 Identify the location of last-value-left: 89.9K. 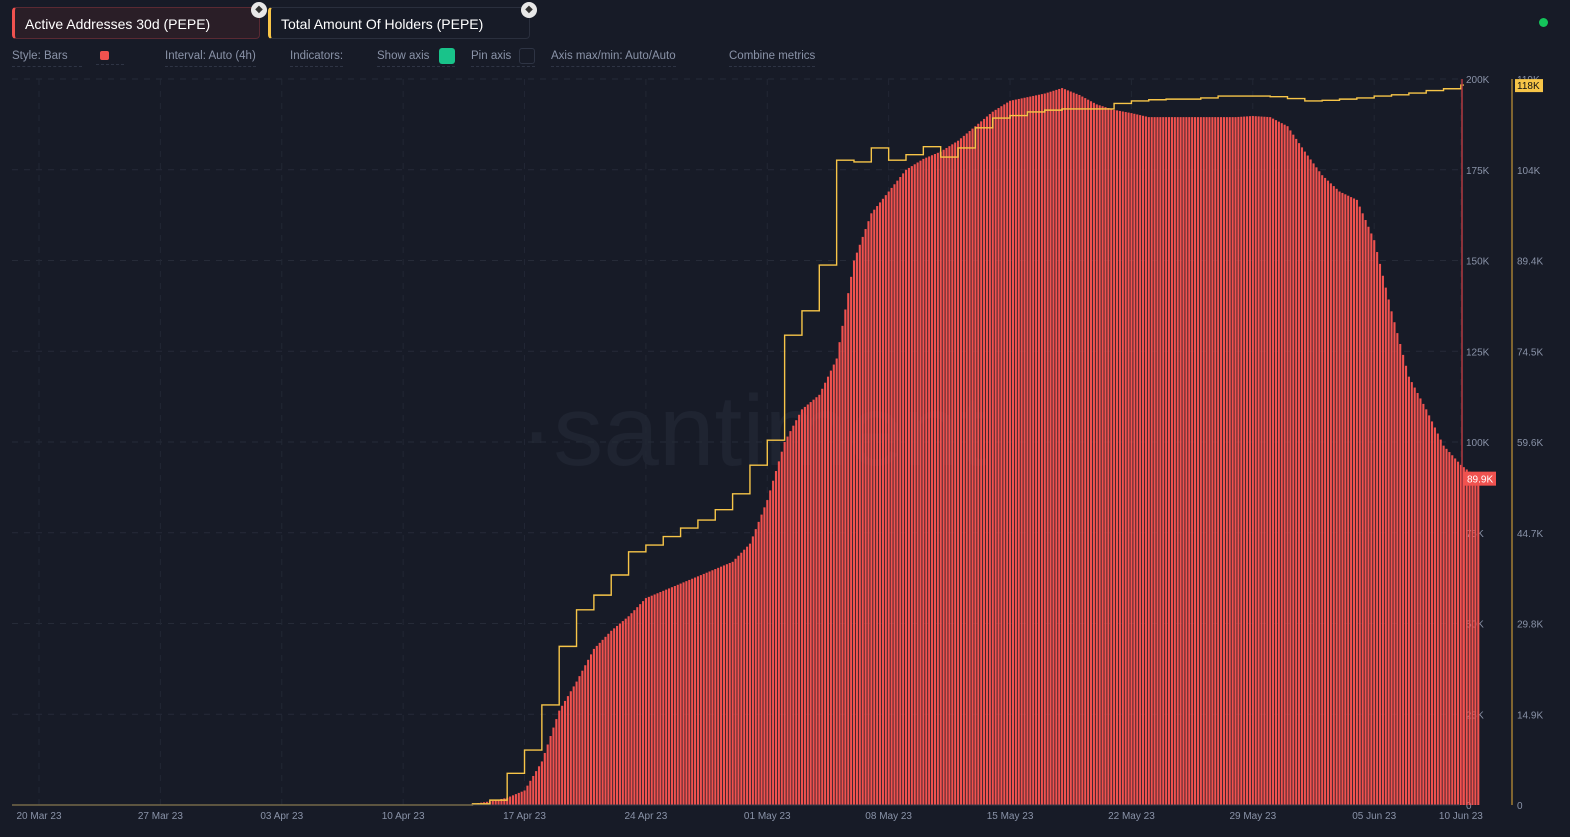
(1480, 480).